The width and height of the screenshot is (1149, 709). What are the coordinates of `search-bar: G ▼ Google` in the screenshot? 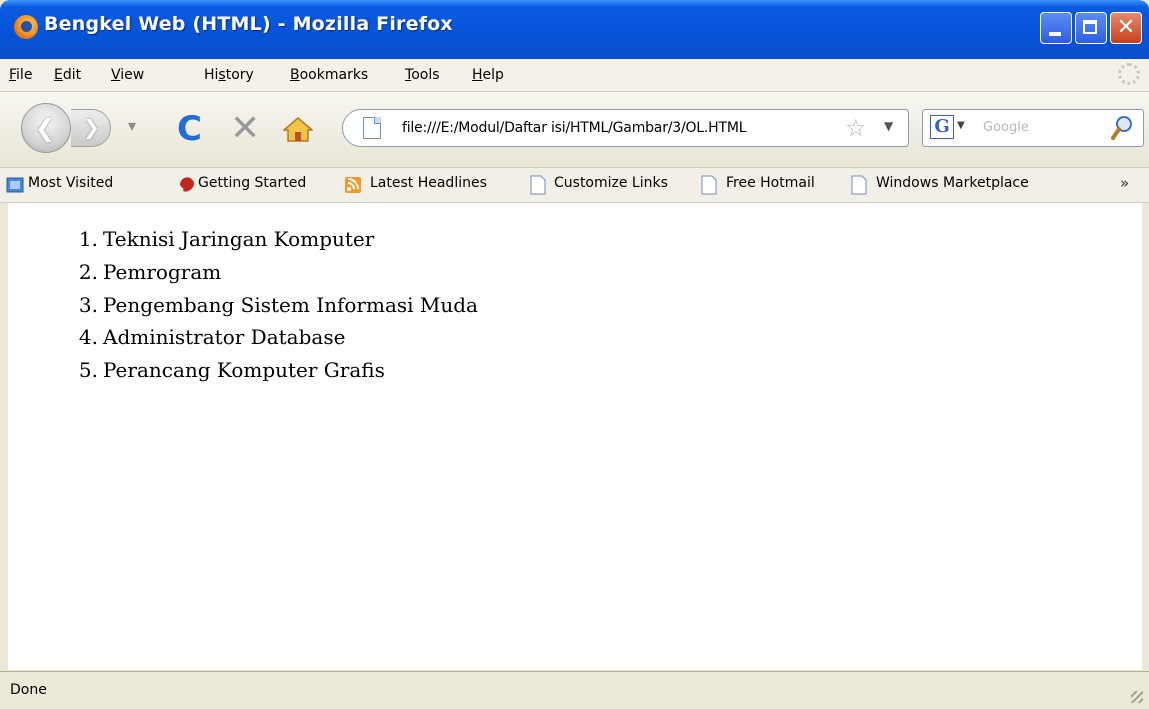 It's located at (1033, 128).